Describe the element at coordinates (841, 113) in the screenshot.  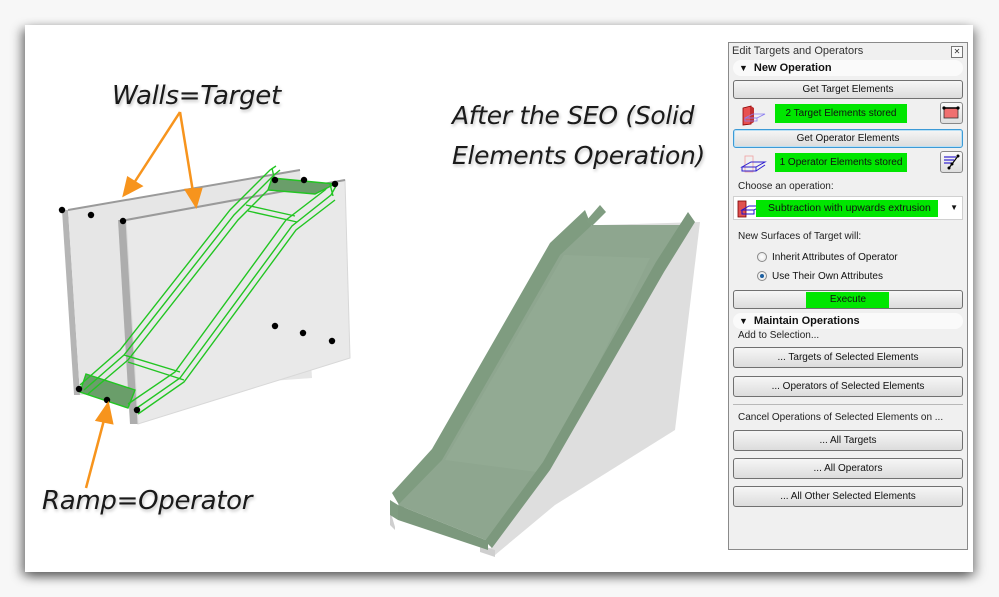
I see `target-elements-stored-status: 2 Target Elements stored` at that location.